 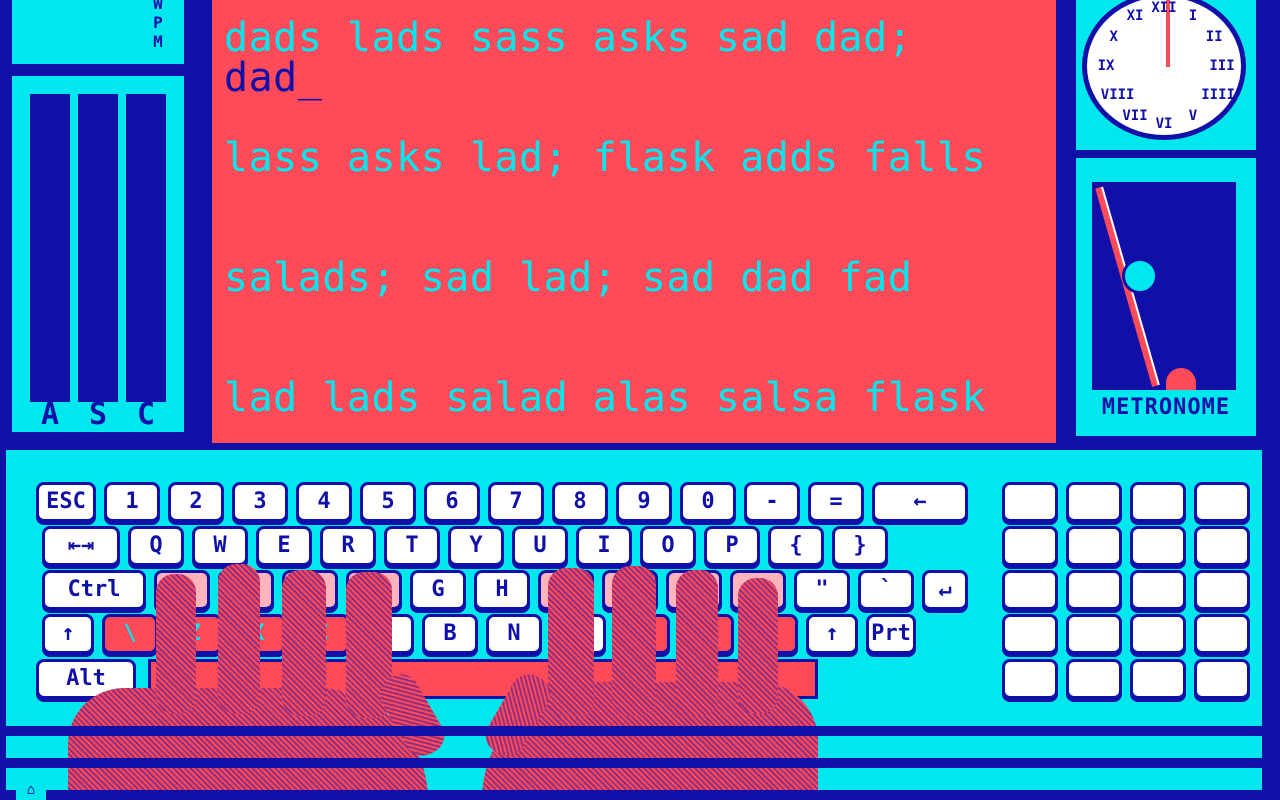 What do you see at coordinates (324, 502) in the screenshot?
I see `key-4: 4` at bounding box center [324, 502].